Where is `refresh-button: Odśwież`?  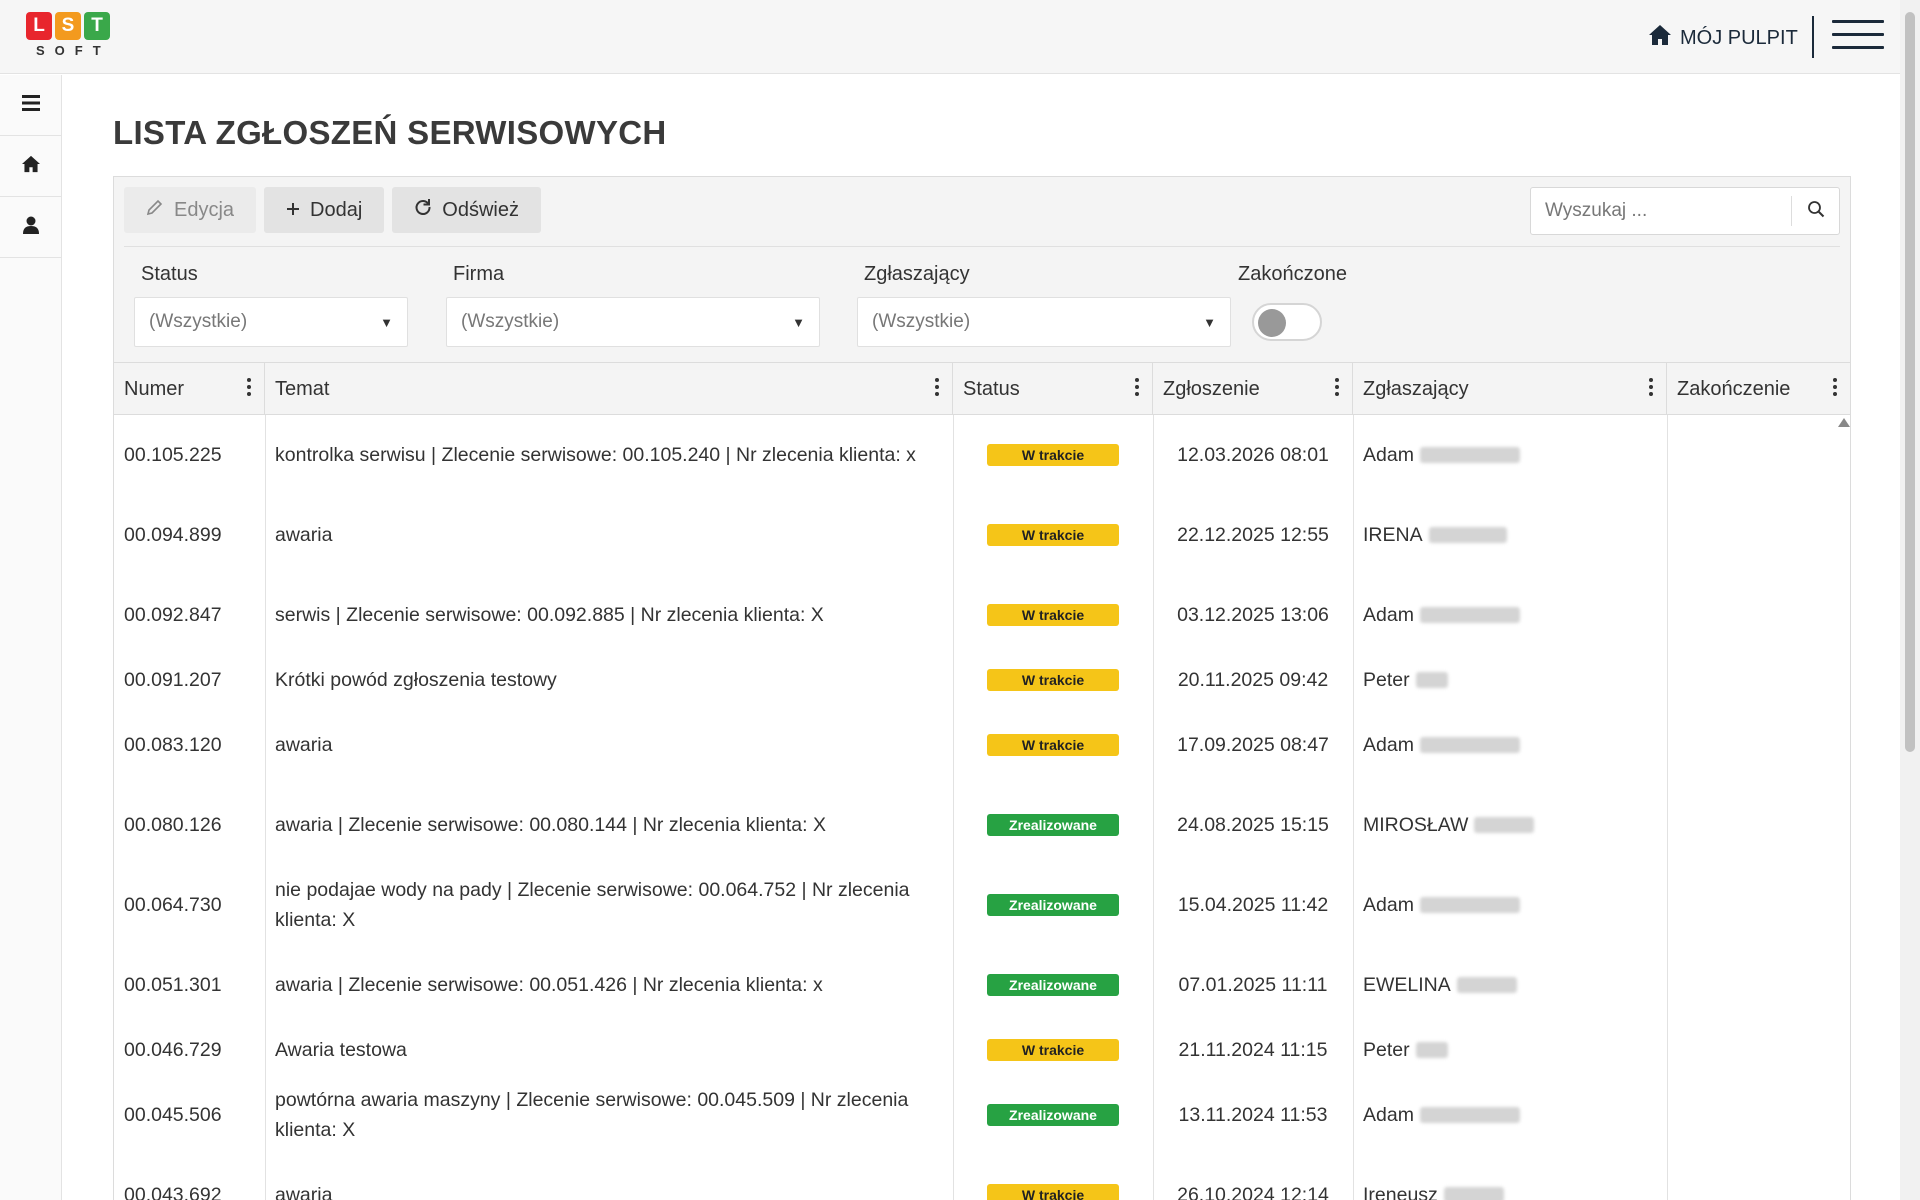
refresh-button: Odśwież is located at coordinates (466, 210).